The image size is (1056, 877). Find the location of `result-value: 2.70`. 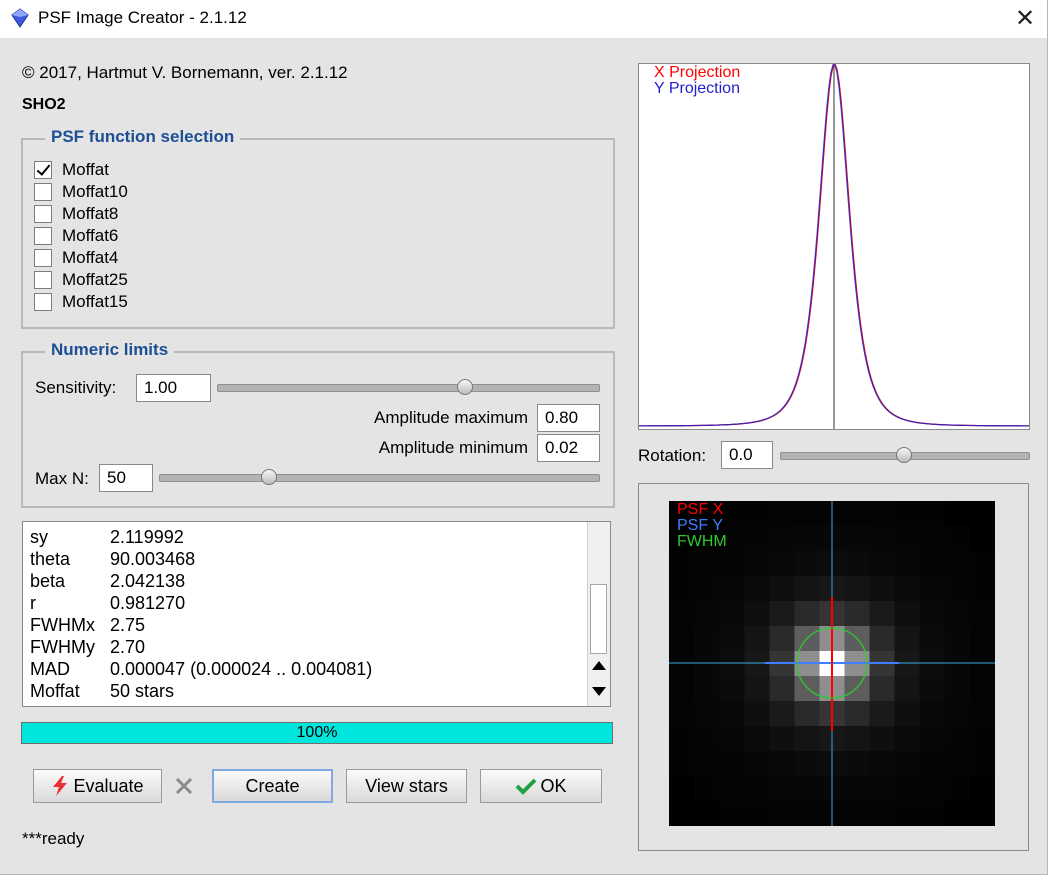

result-value: 2.70 is located at coordinates (128, 647).